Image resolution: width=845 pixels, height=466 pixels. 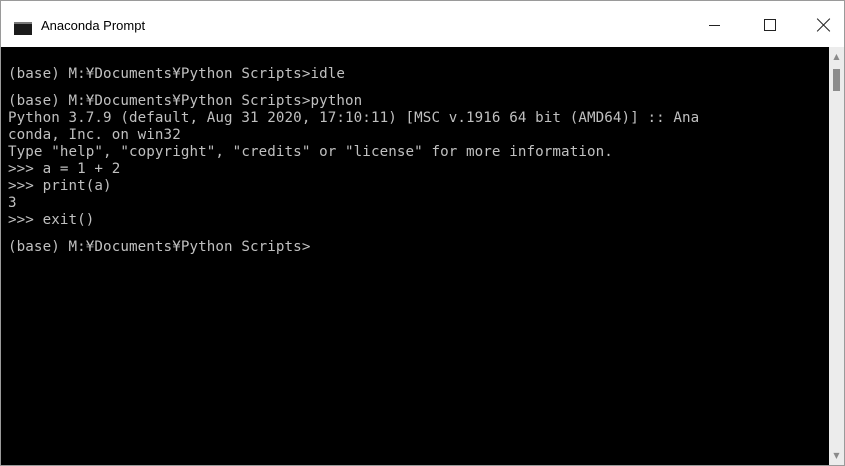 What do you see at coordinates (422, 24) in the screenshot?
I see `title-bar: Anaconda Prompt` at bounding box center [422, 24].